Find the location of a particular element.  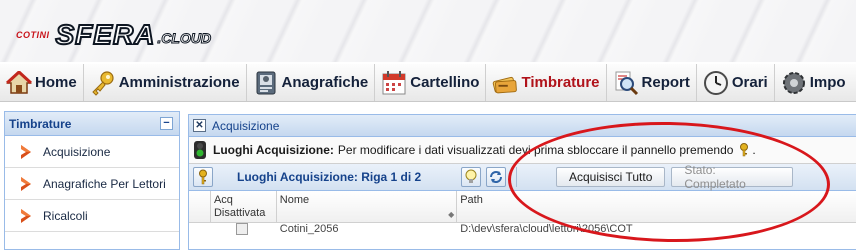

nav-label-anagrafiche: Anagrafiche is located at coordinates (325, 82).